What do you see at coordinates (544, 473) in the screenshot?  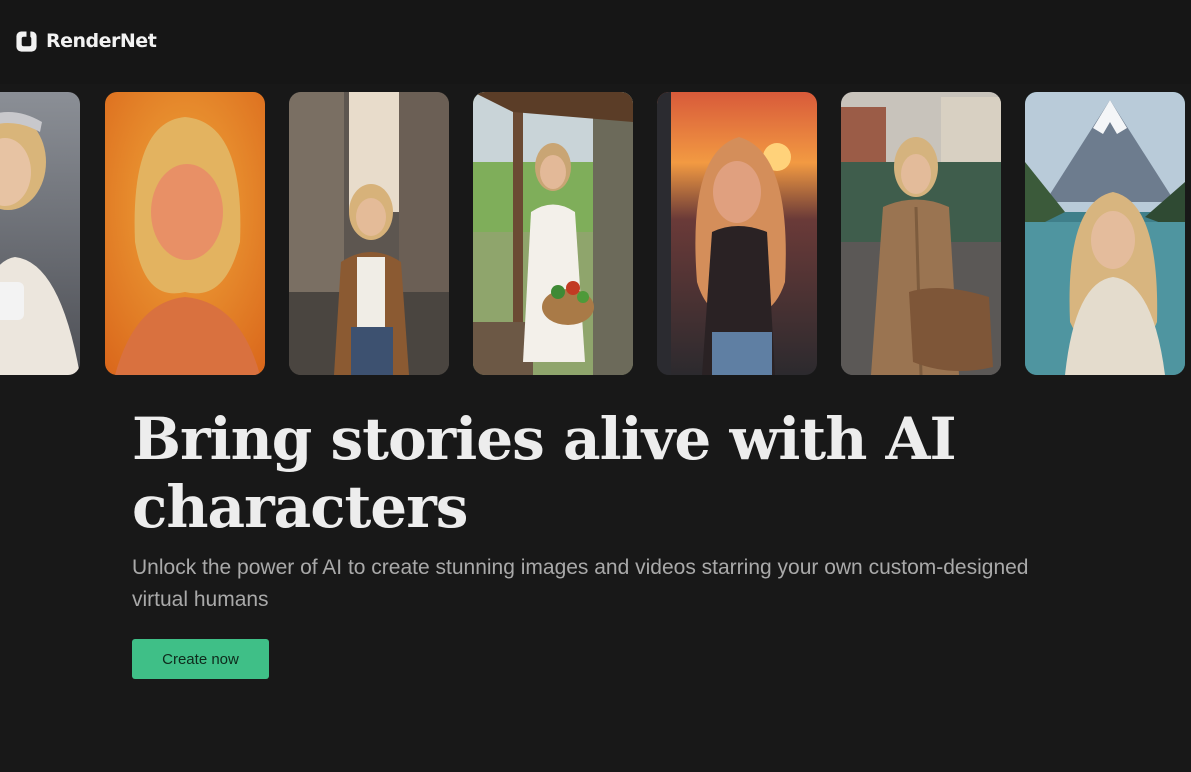 I see `hero-title: Bring stories alive with AI characters` at bounding box center [544, 473].